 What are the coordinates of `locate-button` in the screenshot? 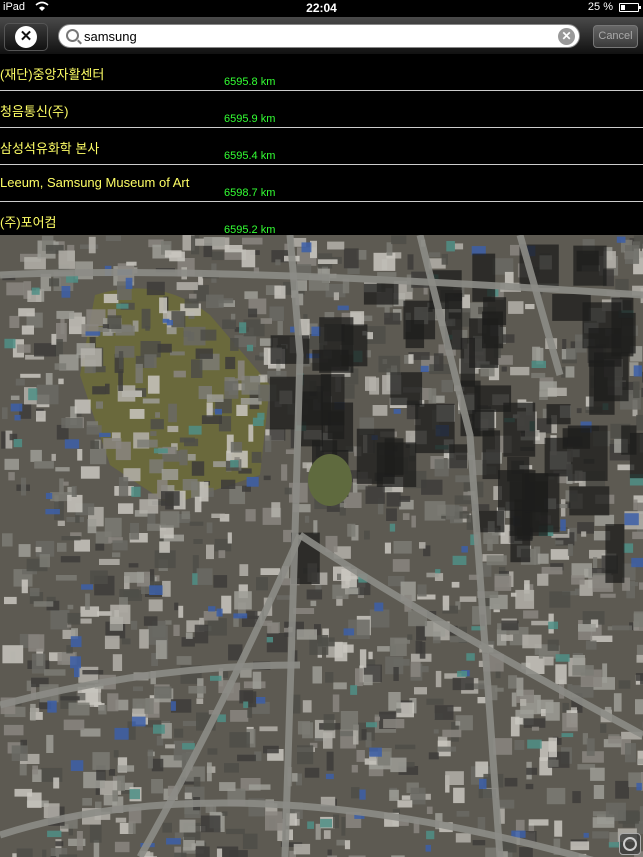 It's located at (630, 844).